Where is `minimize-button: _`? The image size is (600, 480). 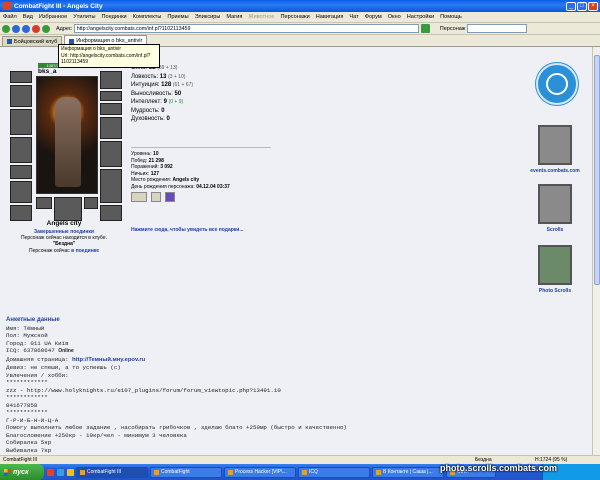 minimize-button: _ is located at coordinates (571, 6).